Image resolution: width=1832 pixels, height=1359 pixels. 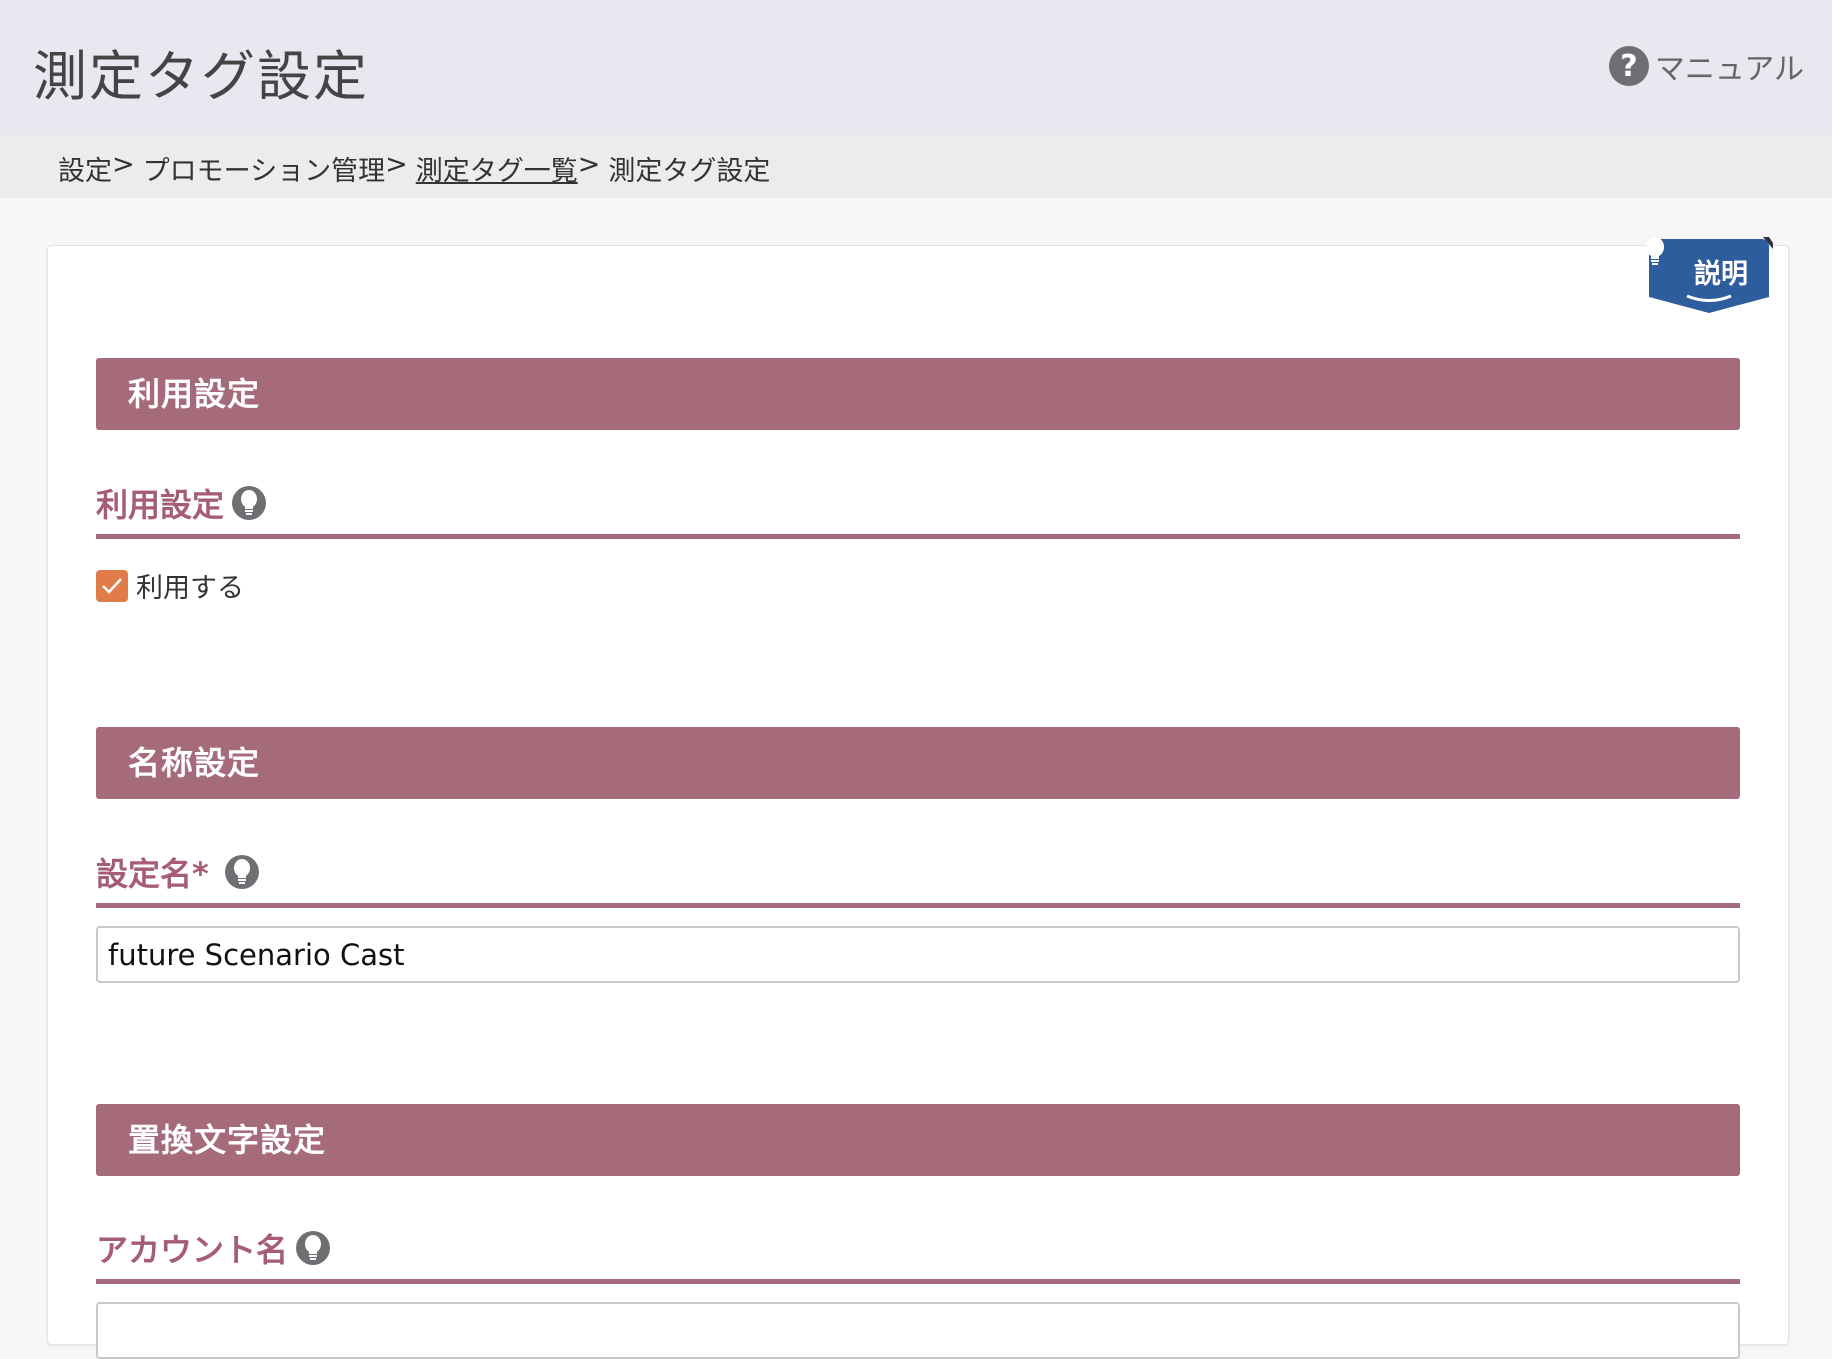 What do you see at coordinates (916, 166) in the screenshot?
I see `breadcrumb-bar: 設定 > プロモーション管理 > 測定タグ一覧 > 測定タグ設定` at bounding box center [916, 166].